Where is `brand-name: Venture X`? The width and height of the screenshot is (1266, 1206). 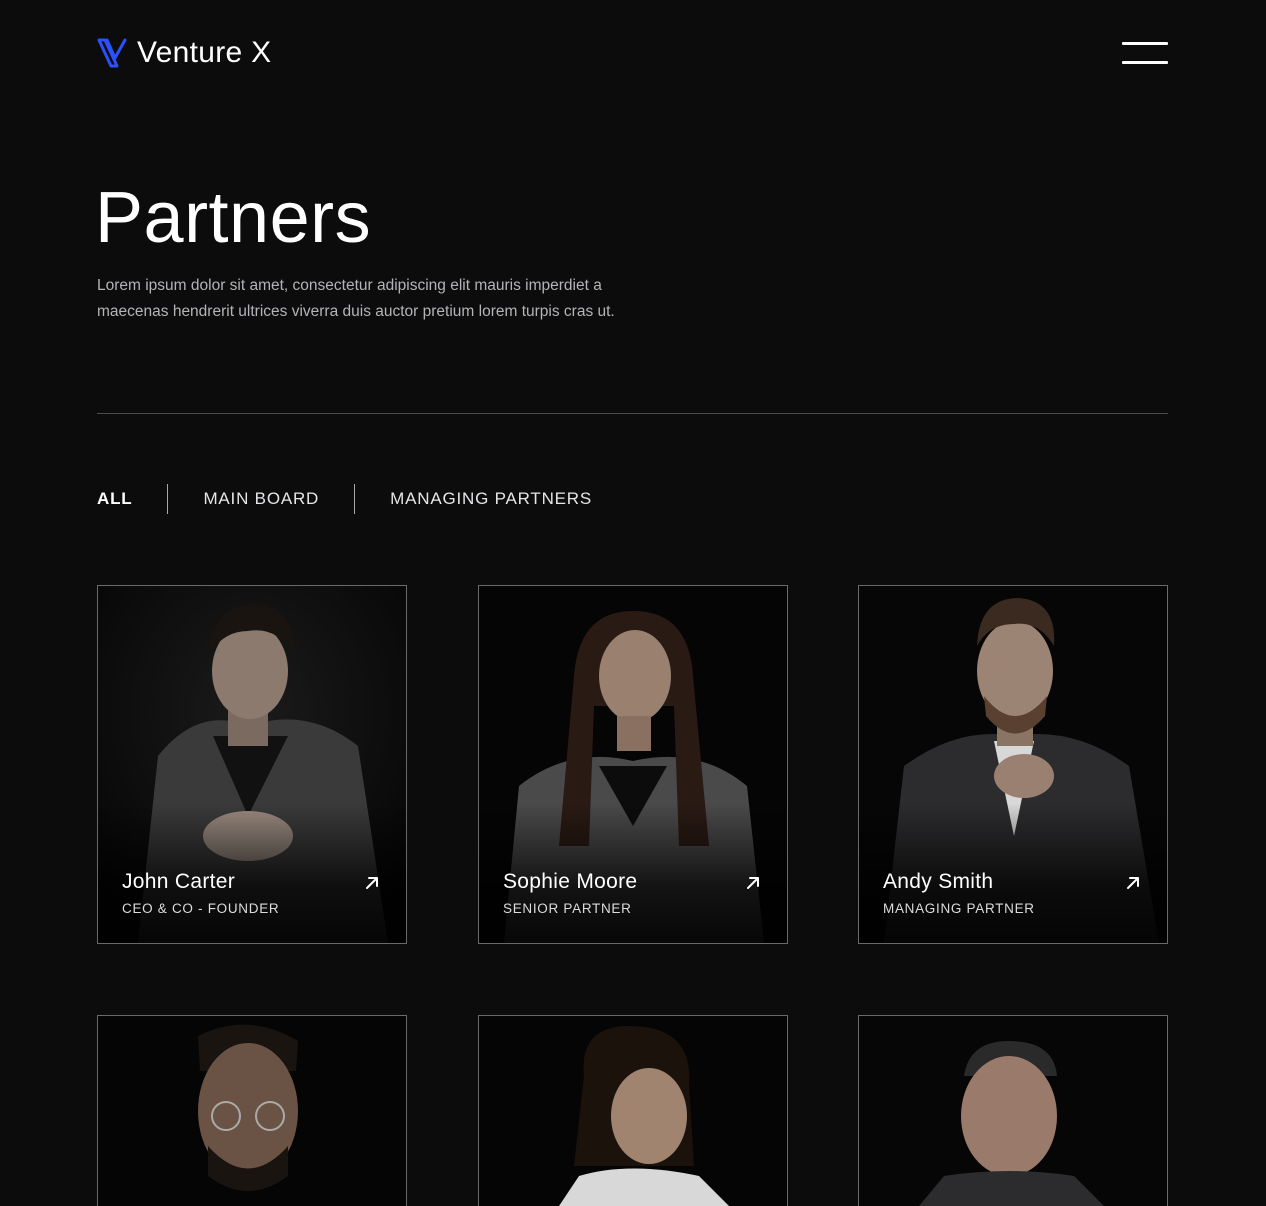 brand-name: Venture X is located at coordinates (204, 52).